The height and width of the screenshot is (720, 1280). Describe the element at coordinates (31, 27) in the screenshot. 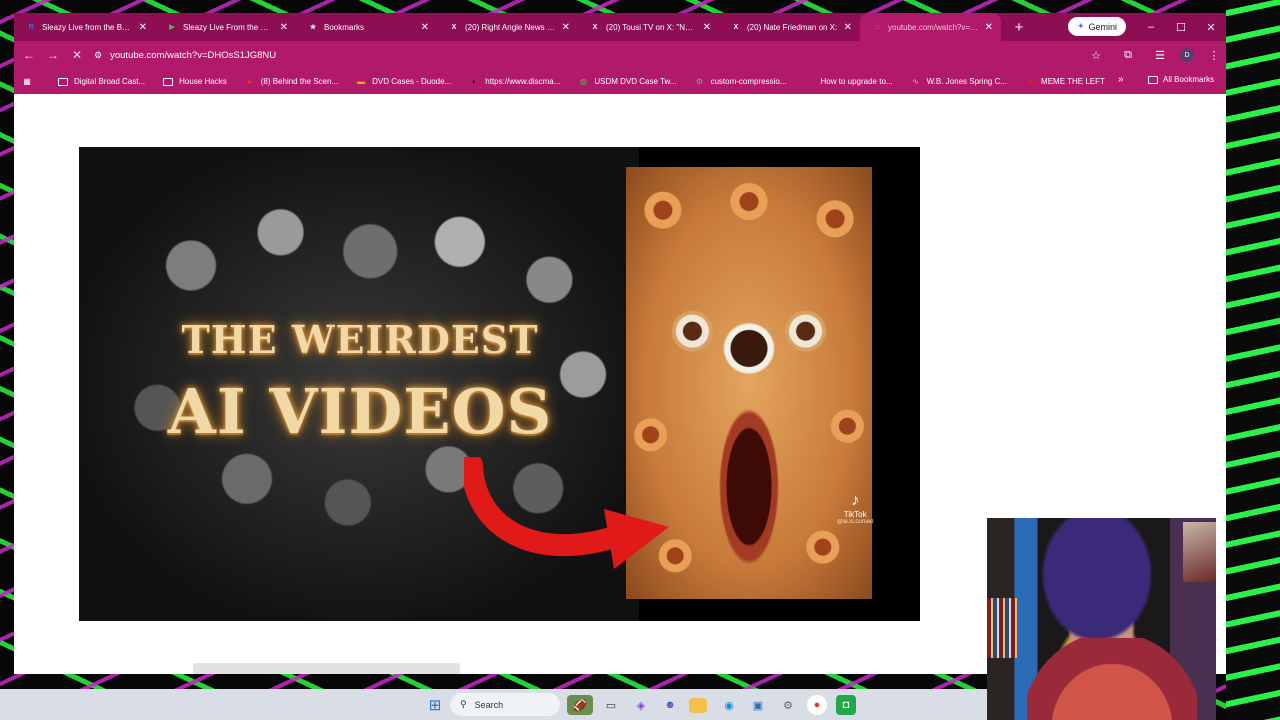

I see `r-icon: R` at that location.